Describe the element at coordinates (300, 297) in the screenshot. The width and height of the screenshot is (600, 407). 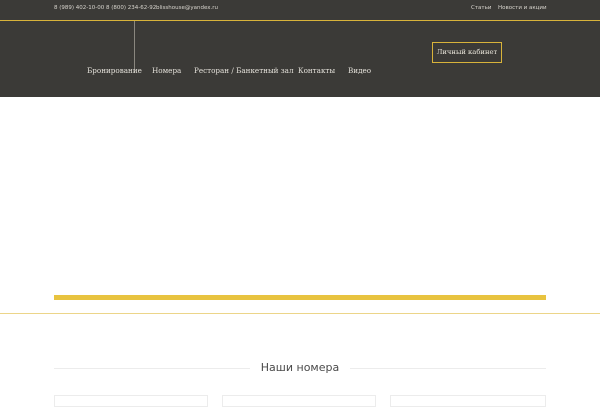
I see `hero-accent-bar` at that location.